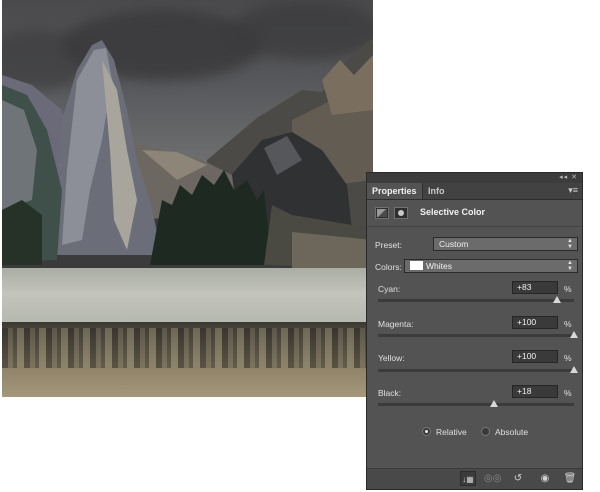 This screenshot has height=492, width=600. I want to click on magenta-slider-thumb, so click(574, 334).